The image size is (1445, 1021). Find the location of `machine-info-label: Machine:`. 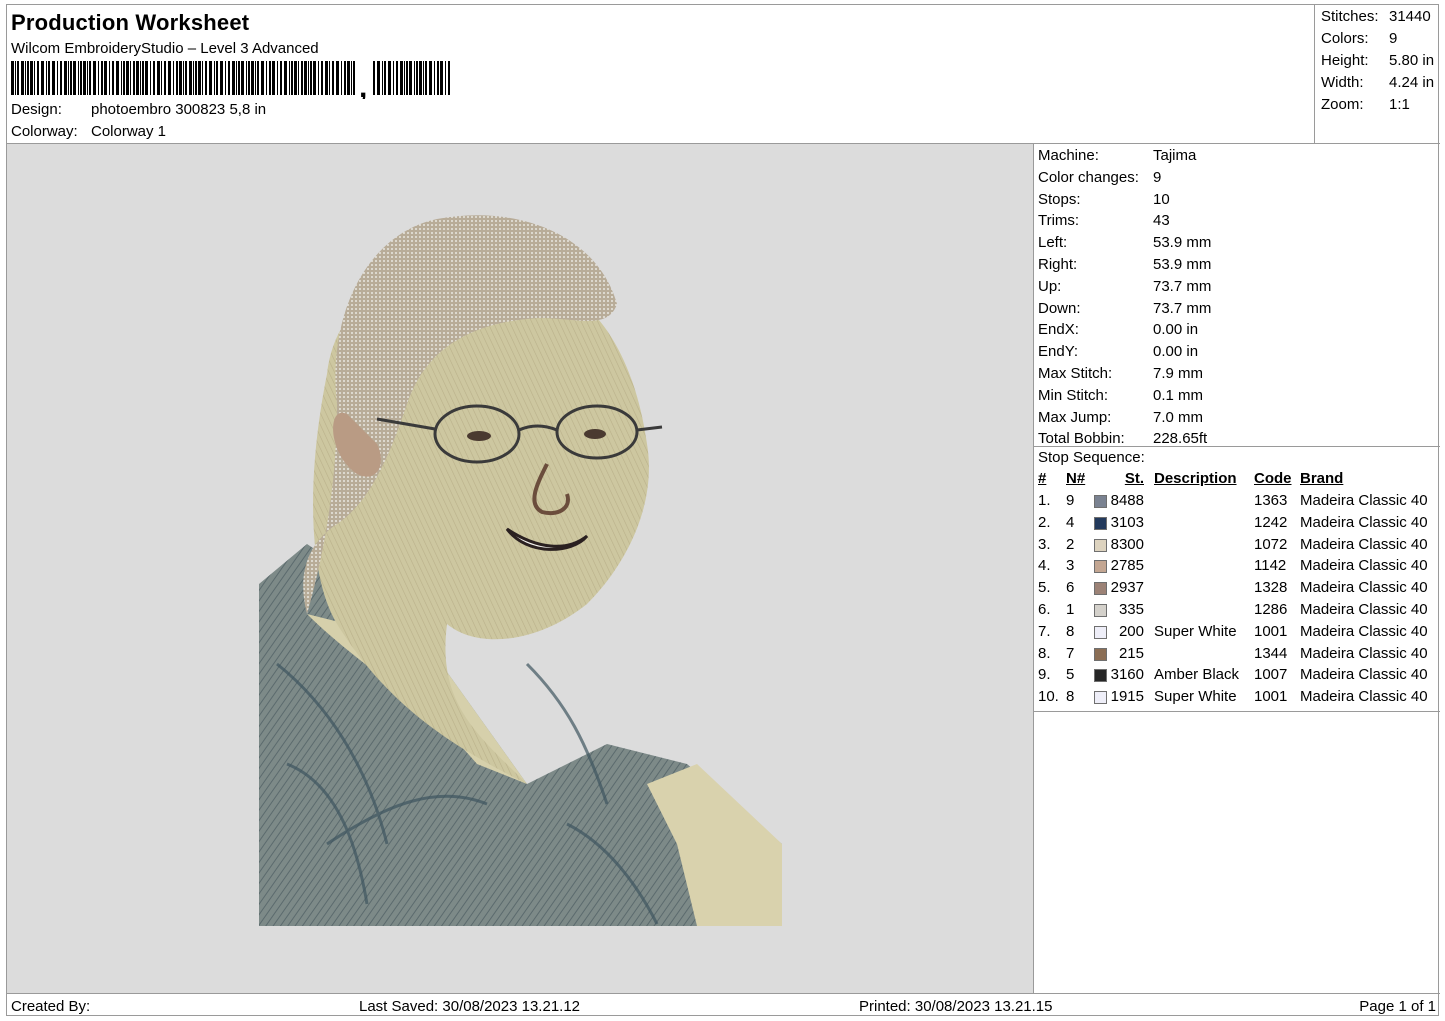

machine-info-label: Machine: is located at coordinates (1068, 155).